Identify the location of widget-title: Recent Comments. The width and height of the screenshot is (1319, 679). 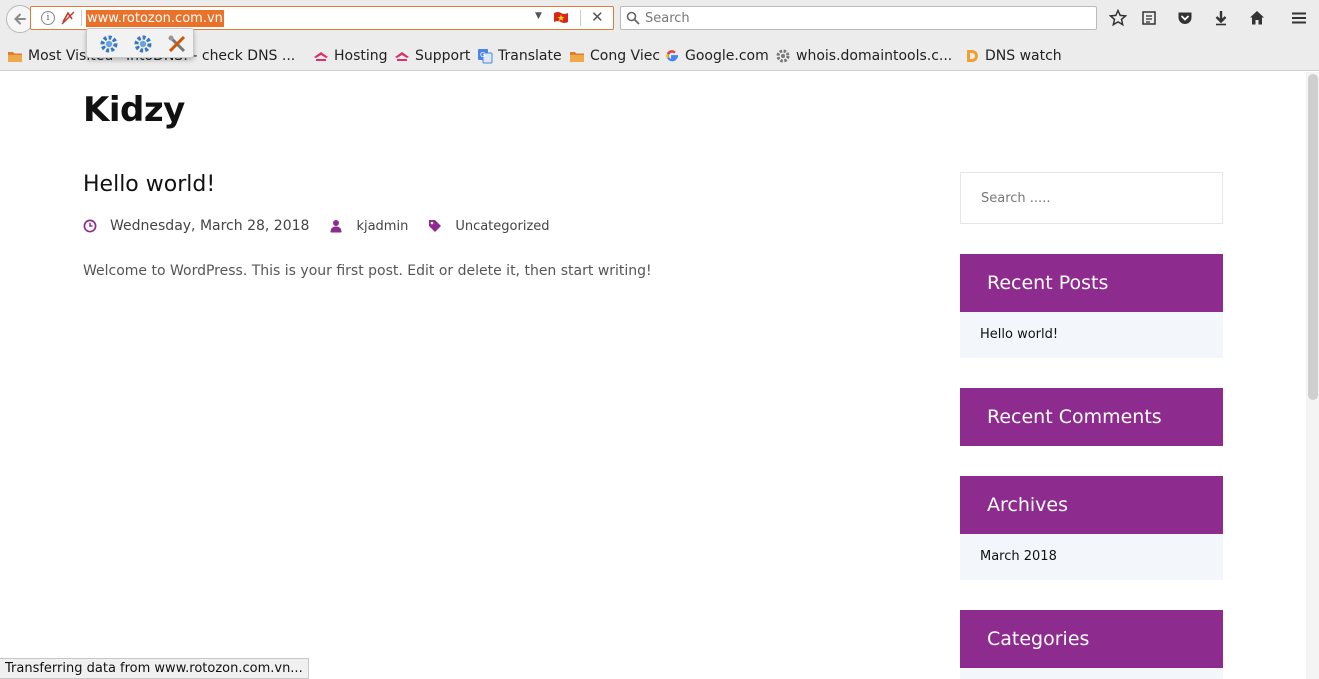
(1074, 417).